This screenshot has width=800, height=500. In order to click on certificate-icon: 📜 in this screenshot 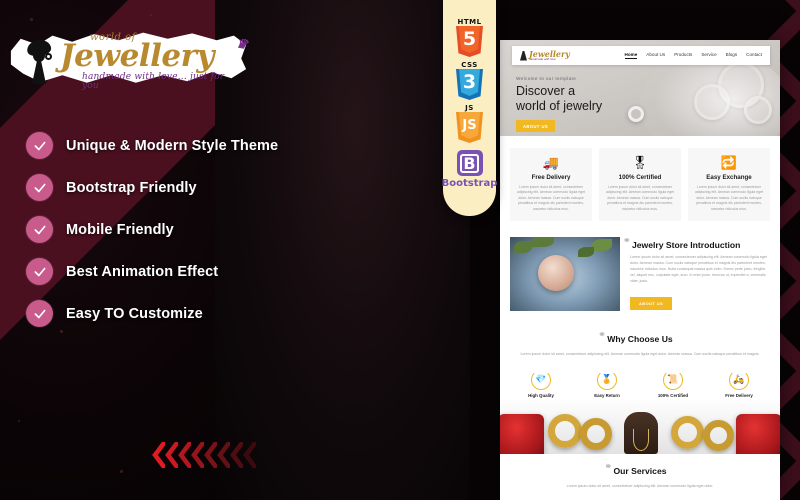, I will do `click(673, 379)`.